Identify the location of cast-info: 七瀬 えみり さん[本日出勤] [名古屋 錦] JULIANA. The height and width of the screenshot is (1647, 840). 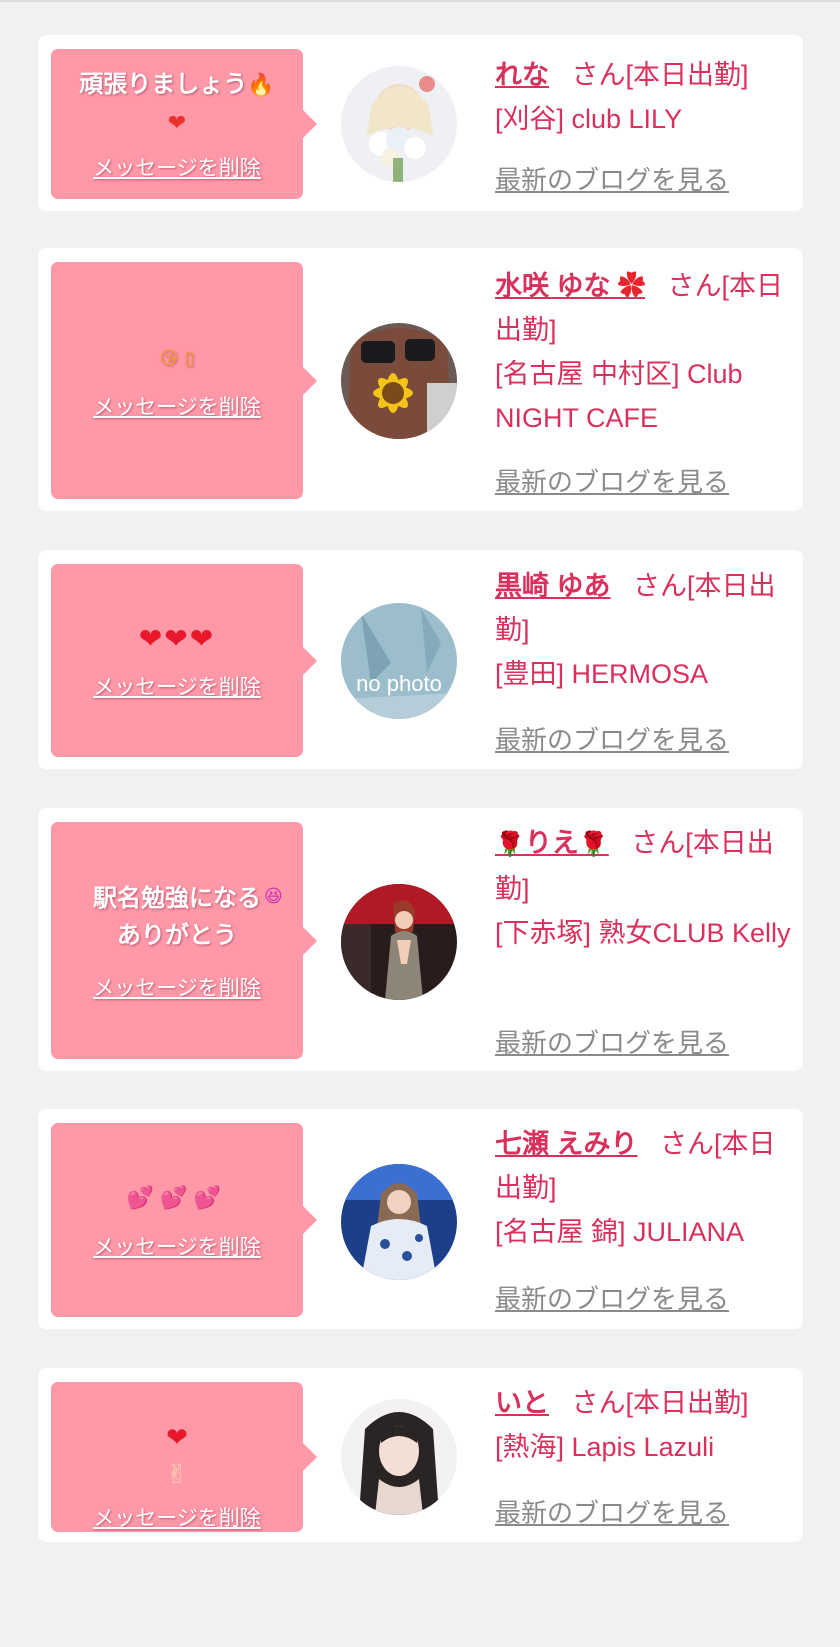
(645, 1188).